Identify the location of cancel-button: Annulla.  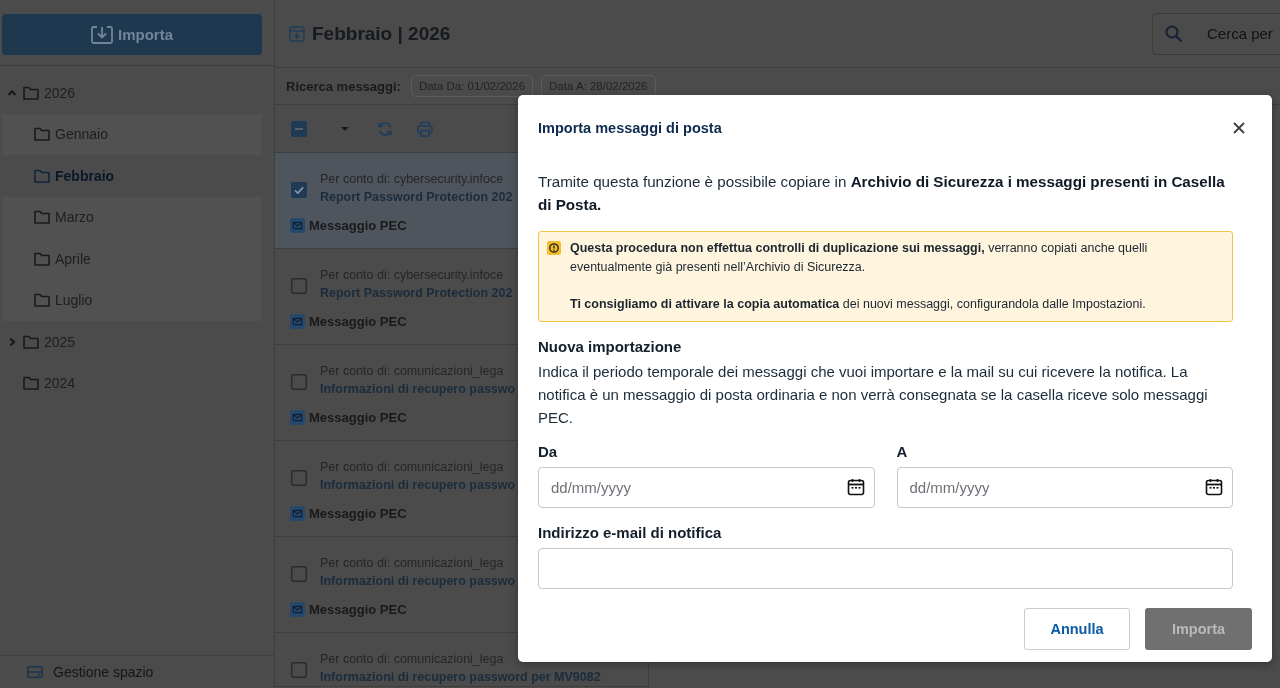
(1077, 629).